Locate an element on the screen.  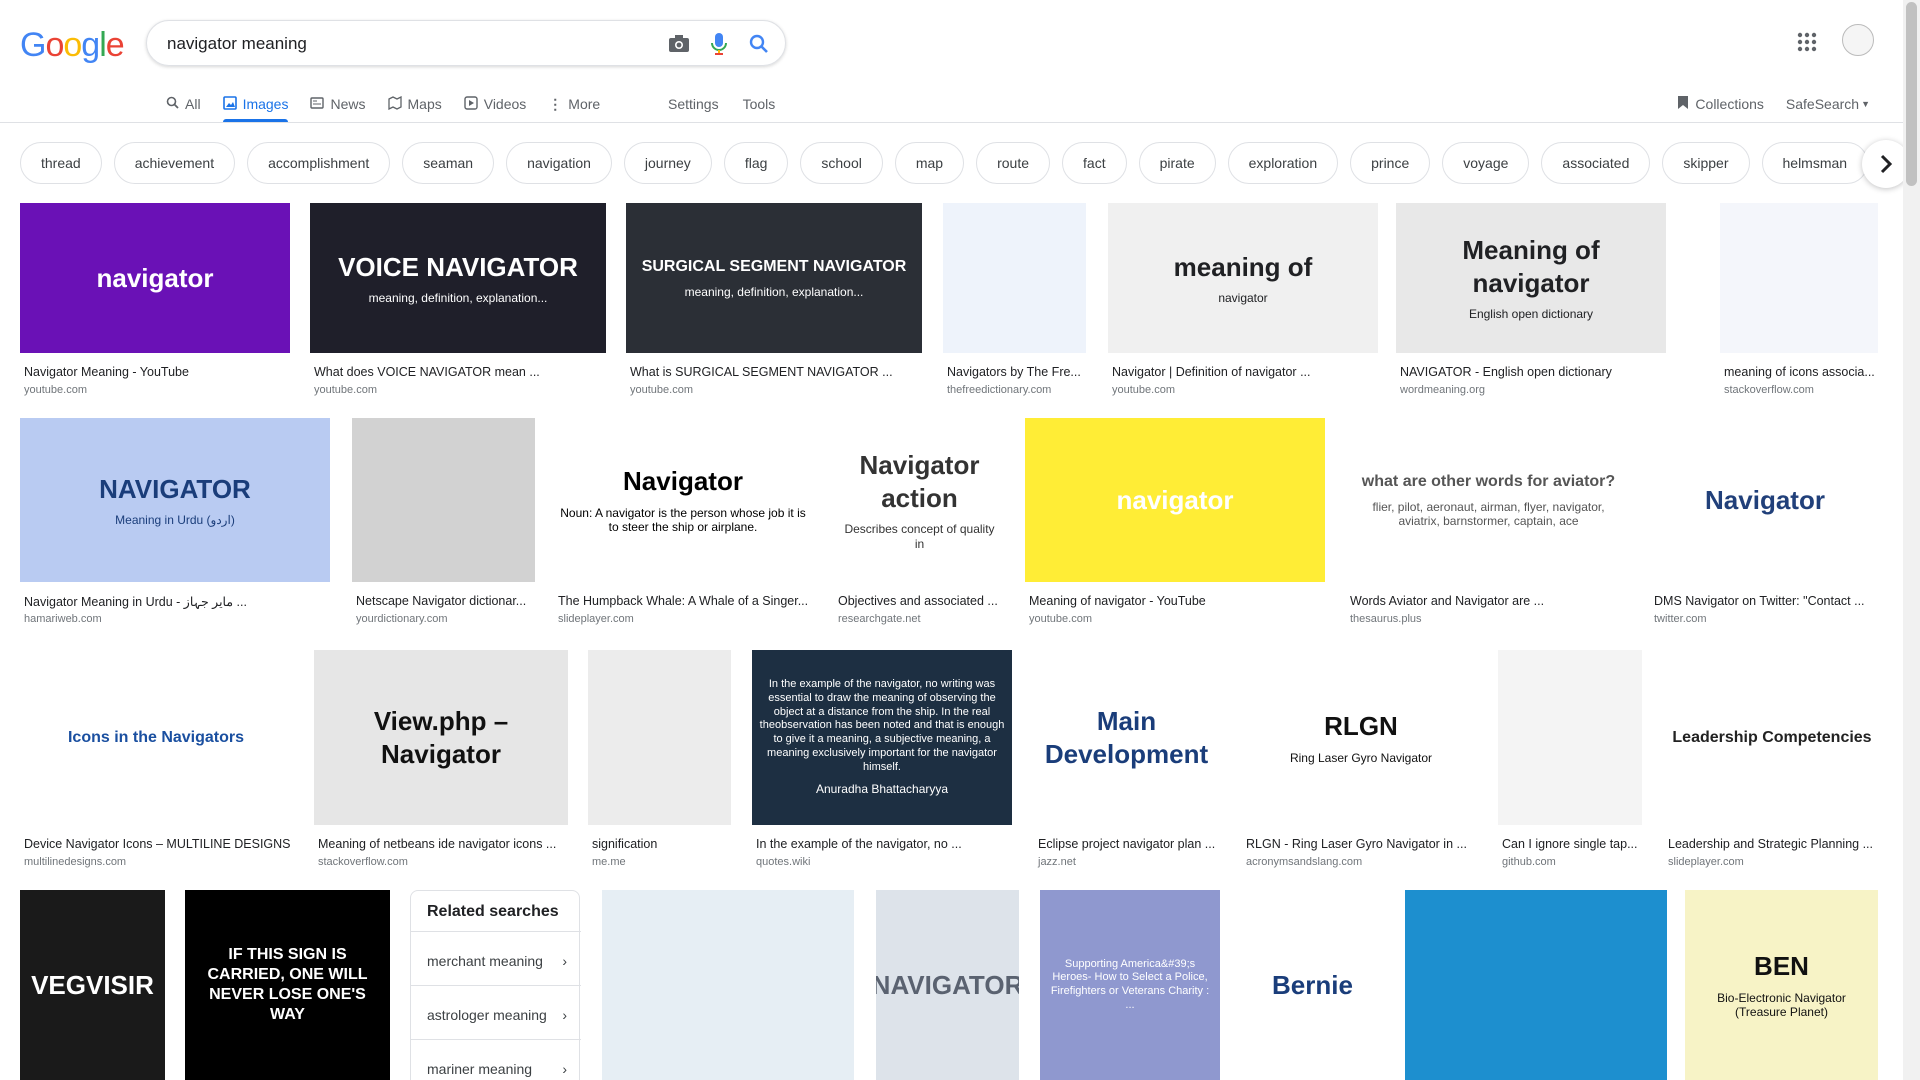
camera-icon is located at coordinates (679, 44).